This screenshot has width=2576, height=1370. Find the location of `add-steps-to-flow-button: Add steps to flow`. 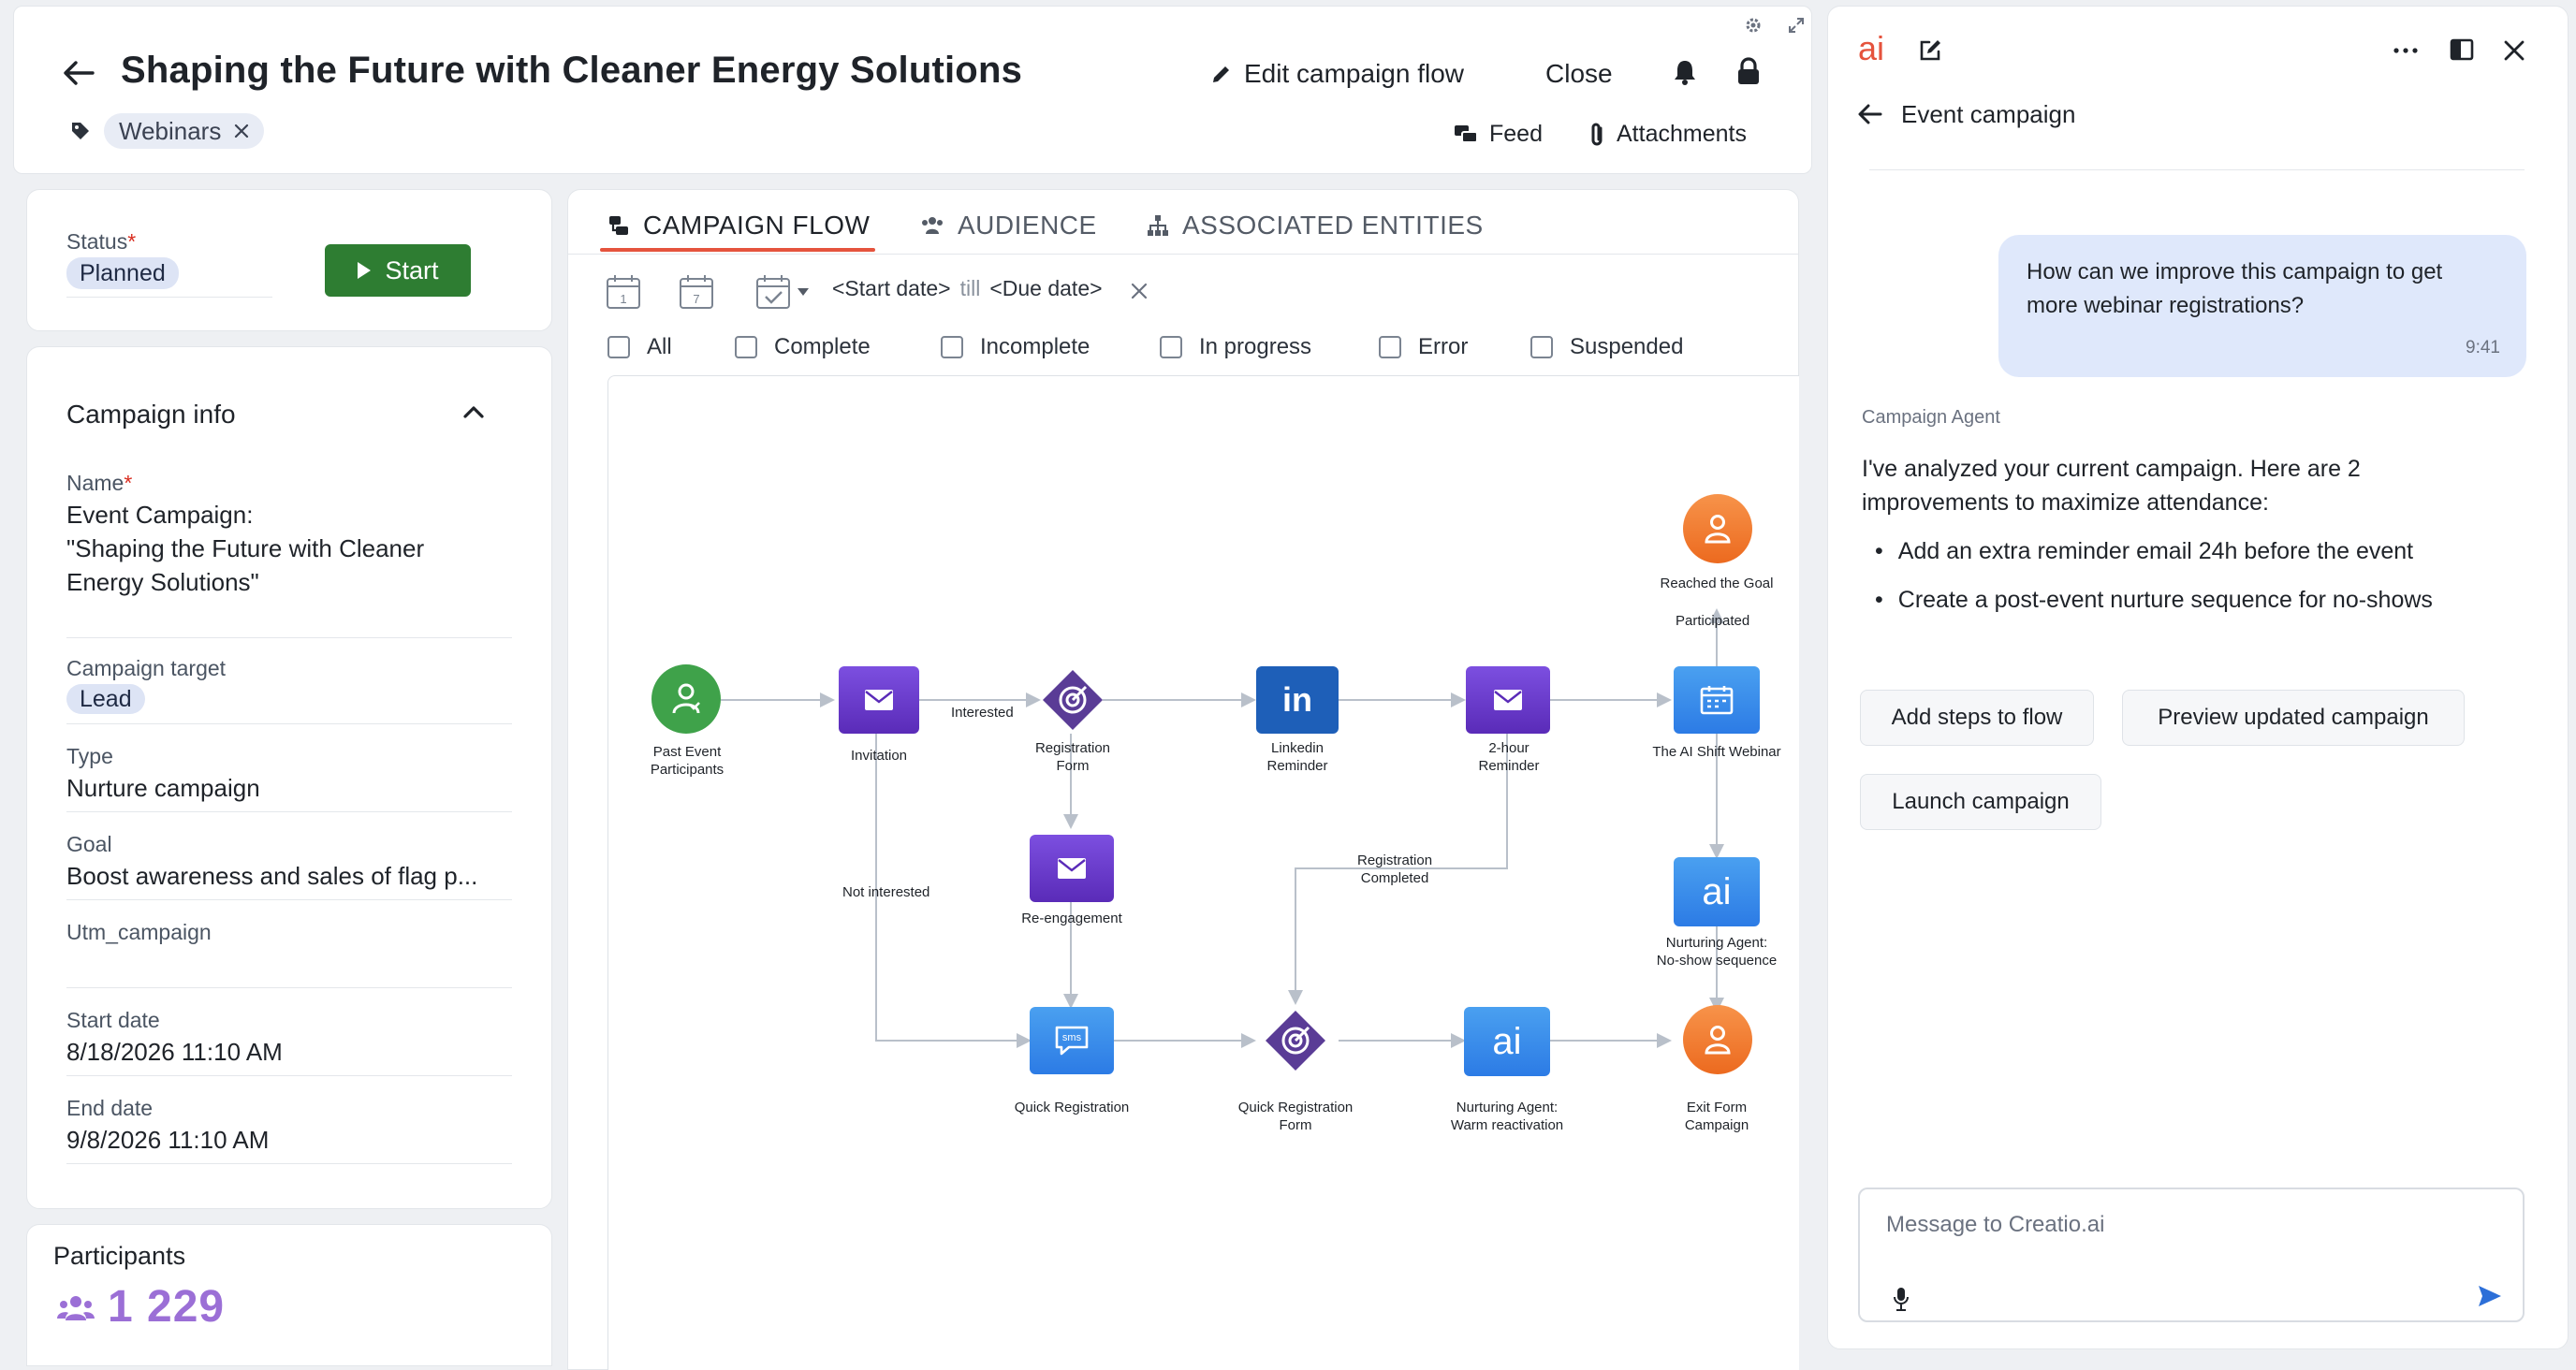

add-steps-to-flow-button: Add steps to flow is located at coordinates (1977, 718).